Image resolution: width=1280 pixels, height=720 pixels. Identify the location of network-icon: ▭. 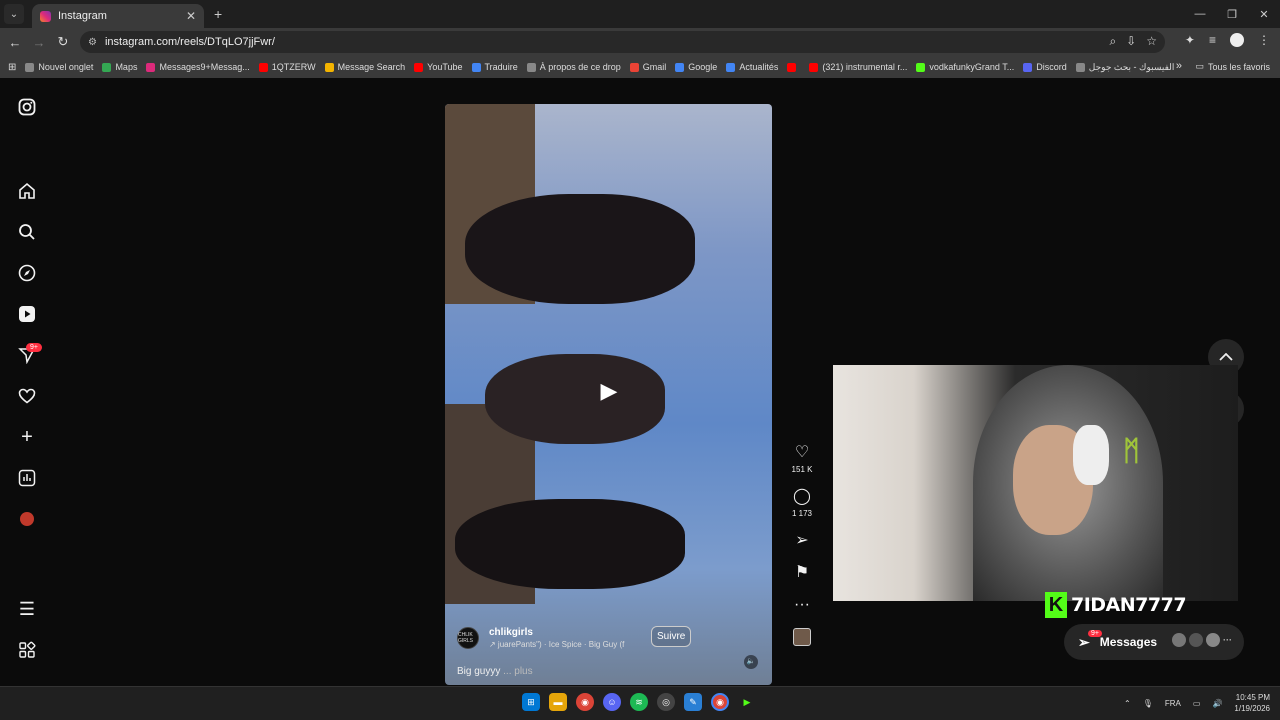
(1197, 703).